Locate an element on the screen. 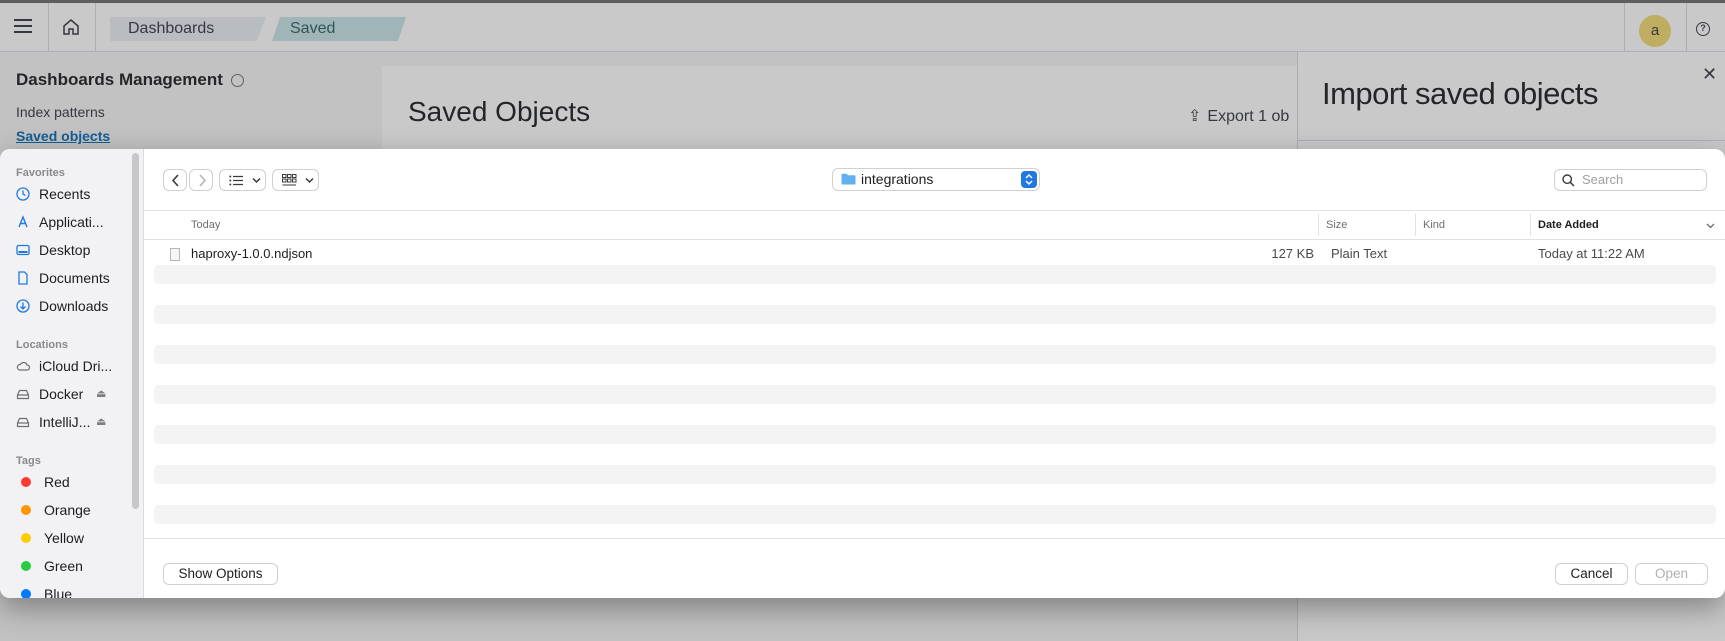 Image resolution: width=1725 pixels, height=641 pixels. sidebar-item-label: Recents is located at coordinates (65, 194).